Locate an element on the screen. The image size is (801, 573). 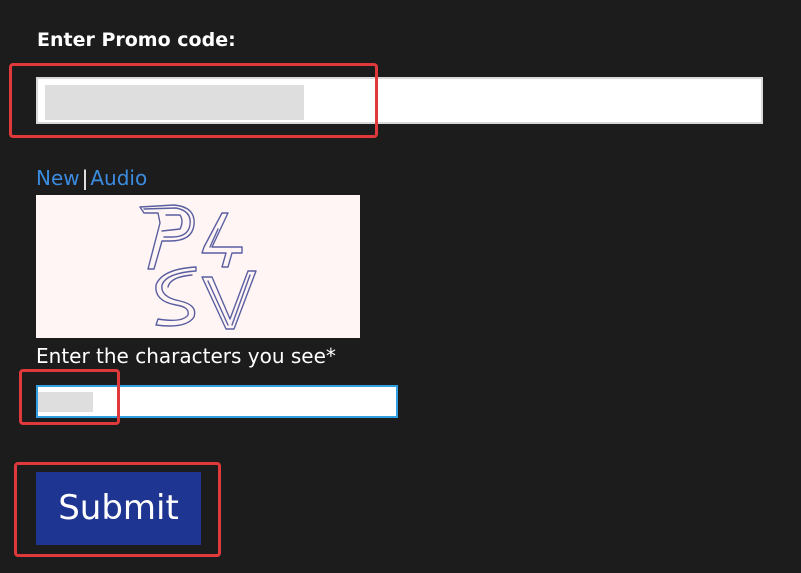
new-captcha-link: New is located at coordinates (58, 178).